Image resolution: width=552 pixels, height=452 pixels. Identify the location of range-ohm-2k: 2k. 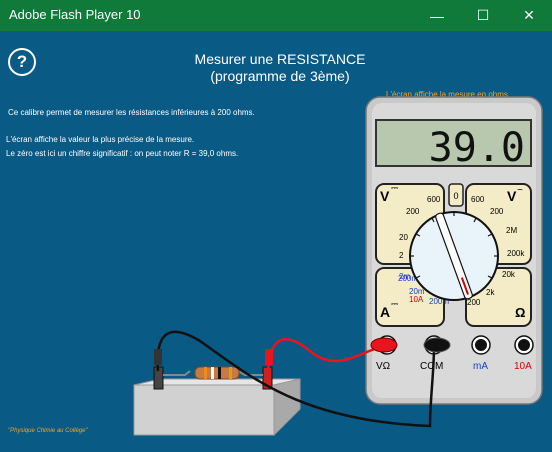
(490, 292).